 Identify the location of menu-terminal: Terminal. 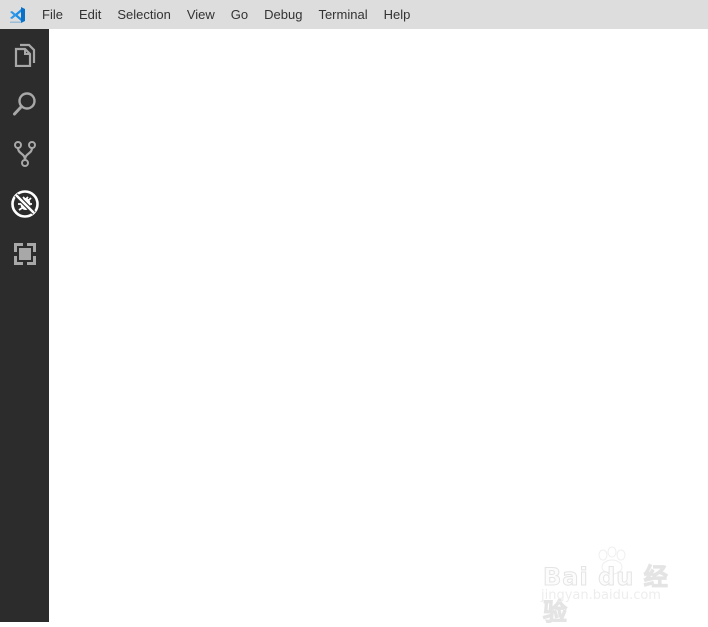
(342, 14).